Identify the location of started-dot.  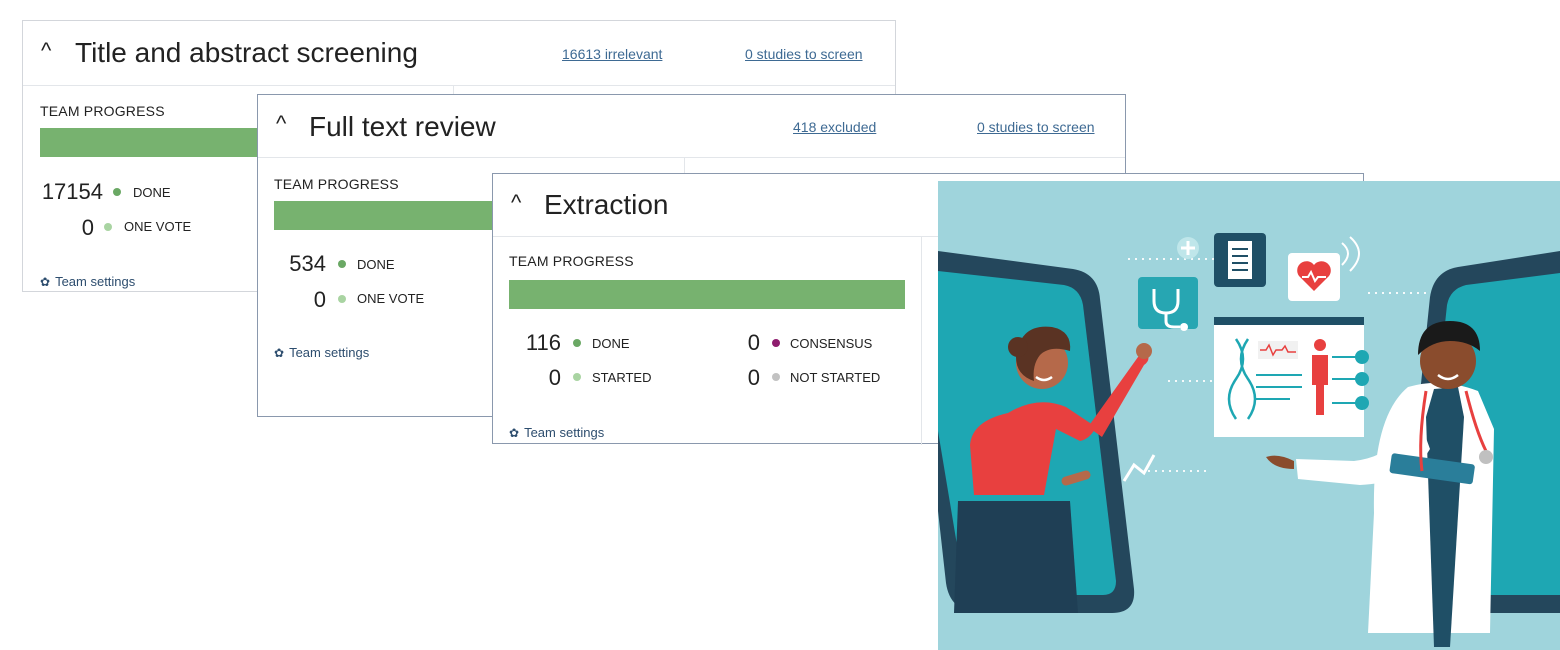
(577, 377).